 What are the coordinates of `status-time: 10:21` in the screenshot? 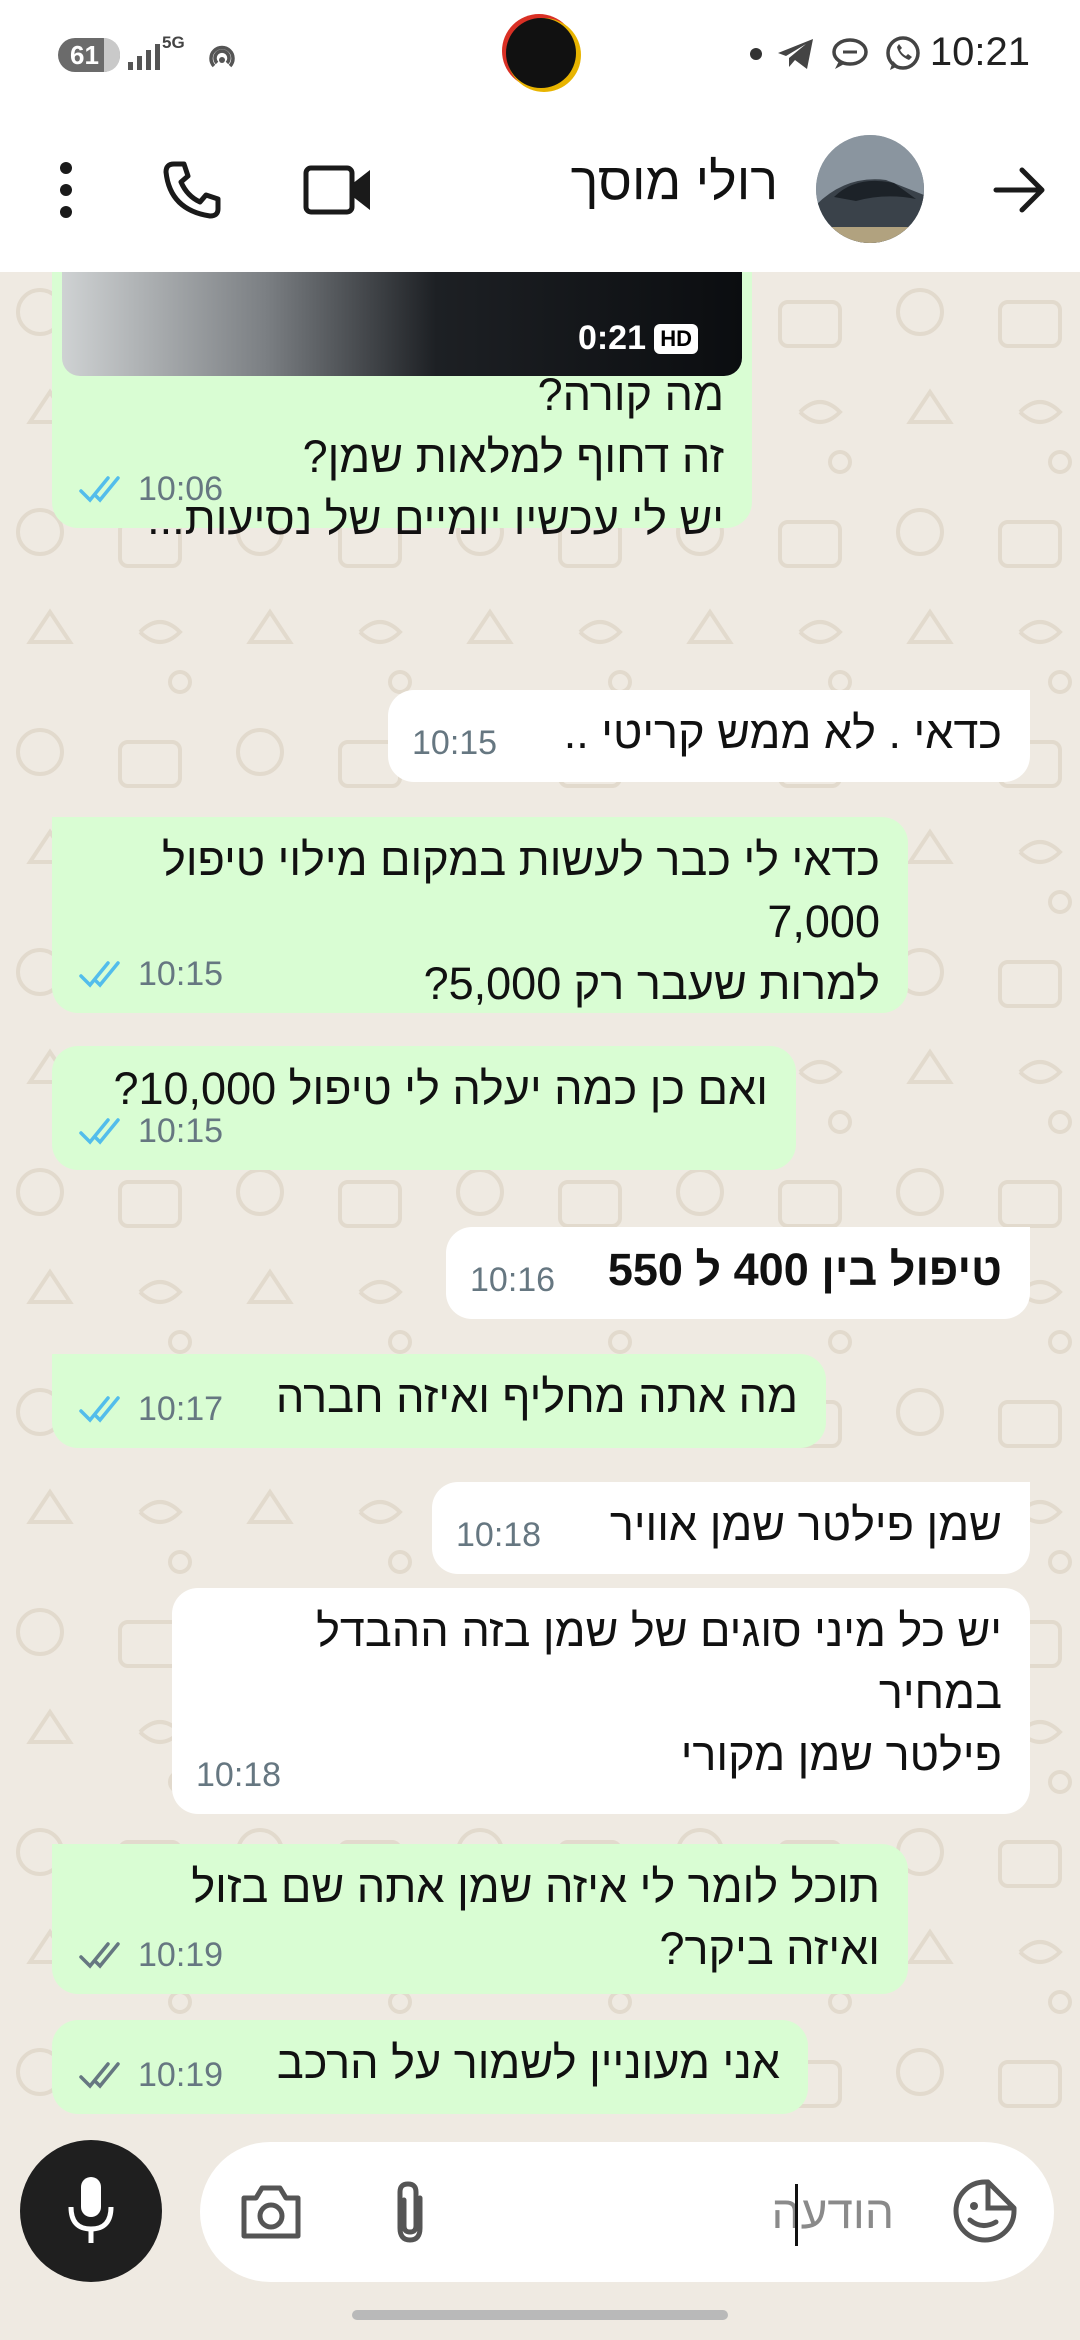 It's located at (979, 52).